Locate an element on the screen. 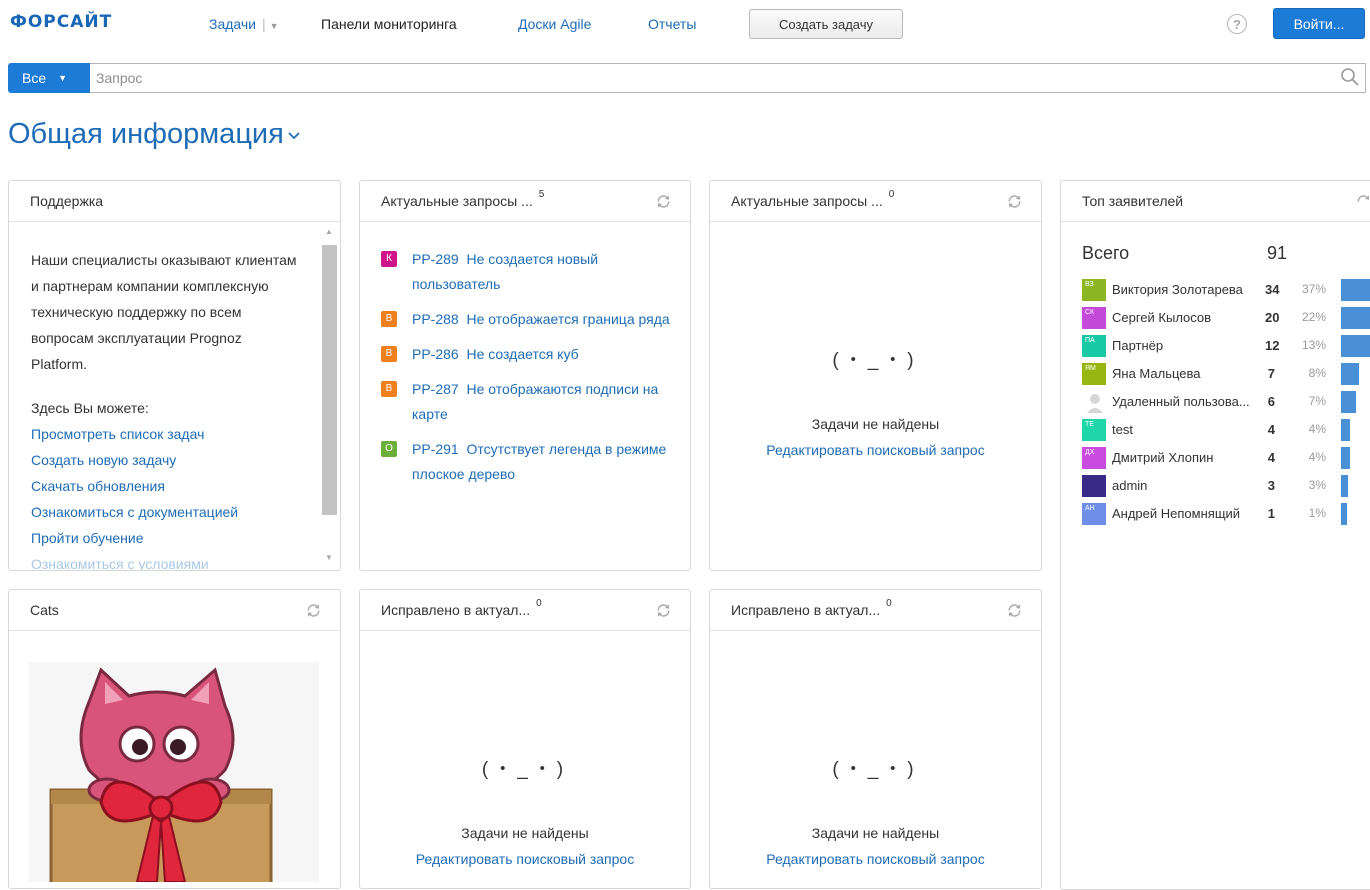  scrollbar: ▲ ▼ is located at coordinates (329, 397).